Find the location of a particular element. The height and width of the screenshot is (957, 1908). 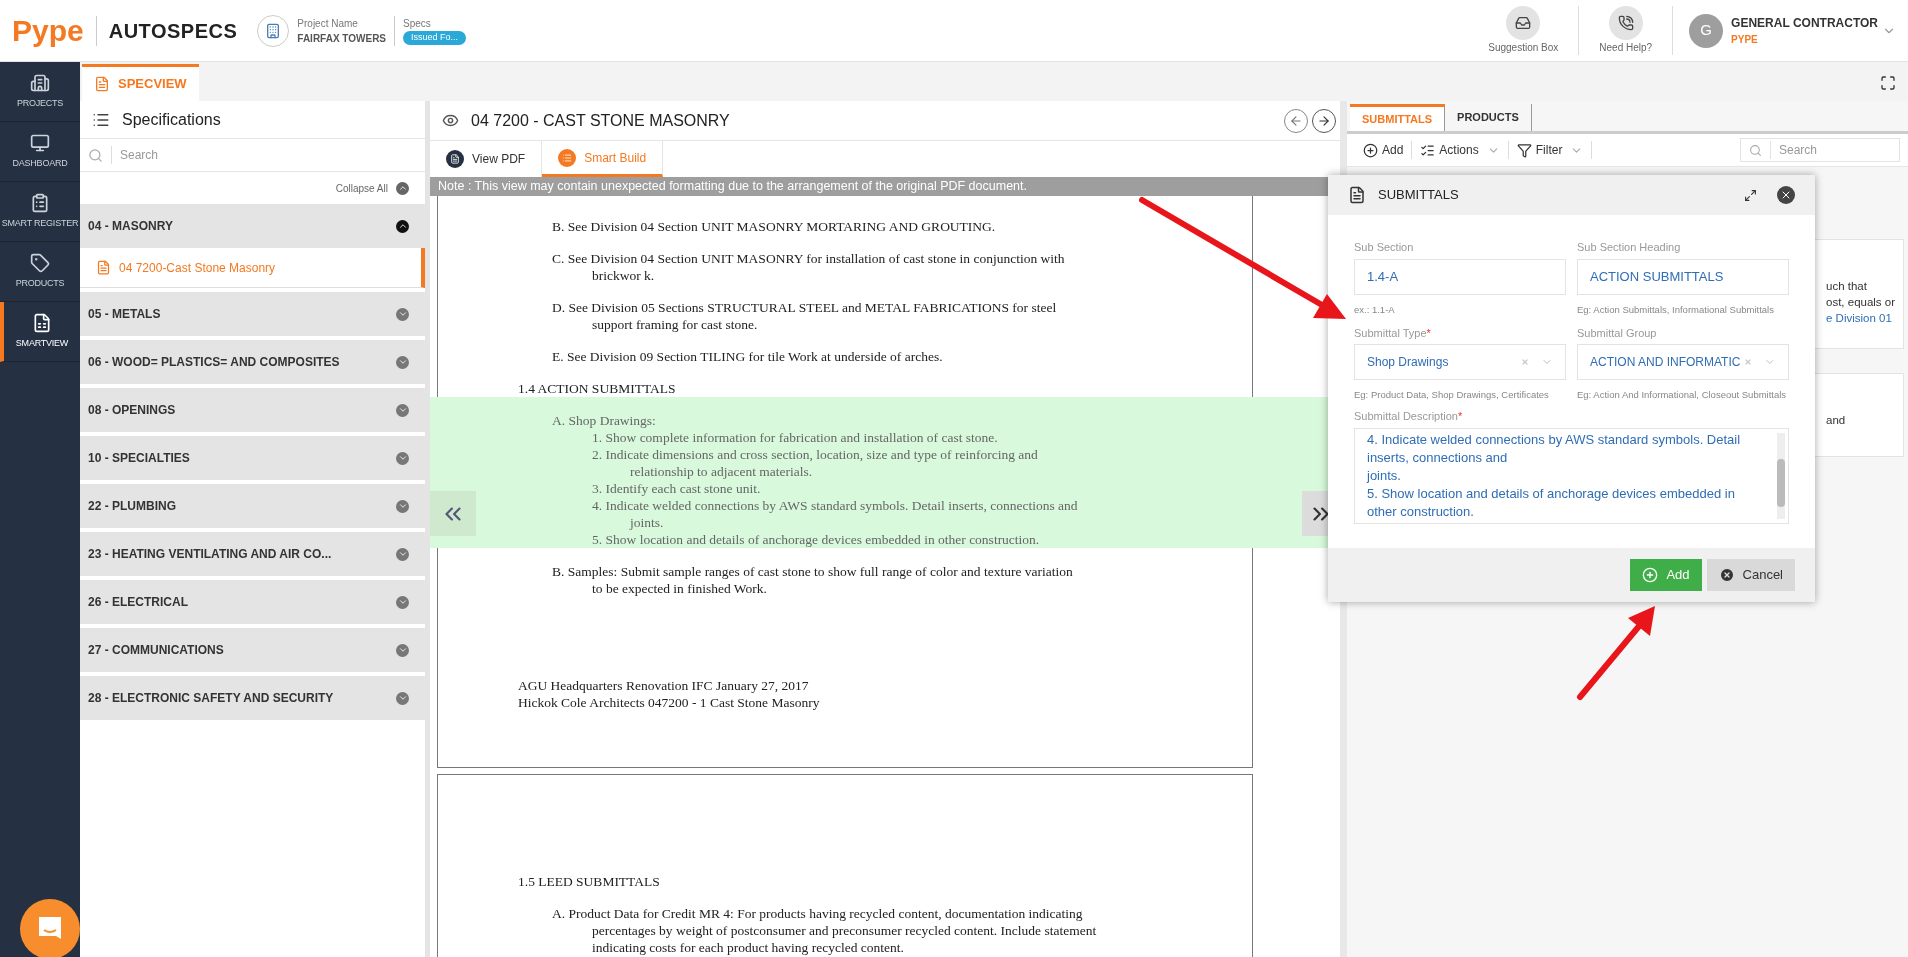

expand-icon is located at coordinates (1750, 195).